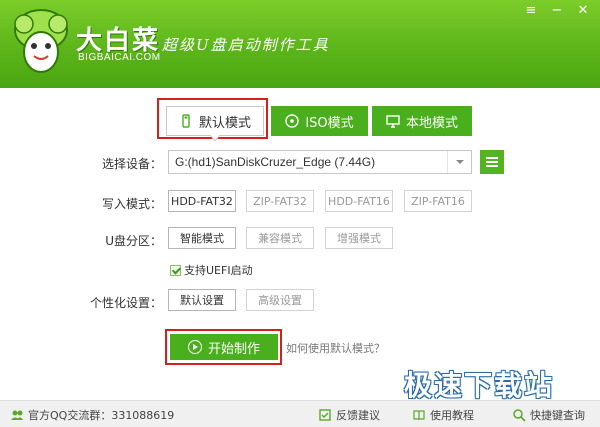  I want to click on uefi-checkbox, so click(175, 270).